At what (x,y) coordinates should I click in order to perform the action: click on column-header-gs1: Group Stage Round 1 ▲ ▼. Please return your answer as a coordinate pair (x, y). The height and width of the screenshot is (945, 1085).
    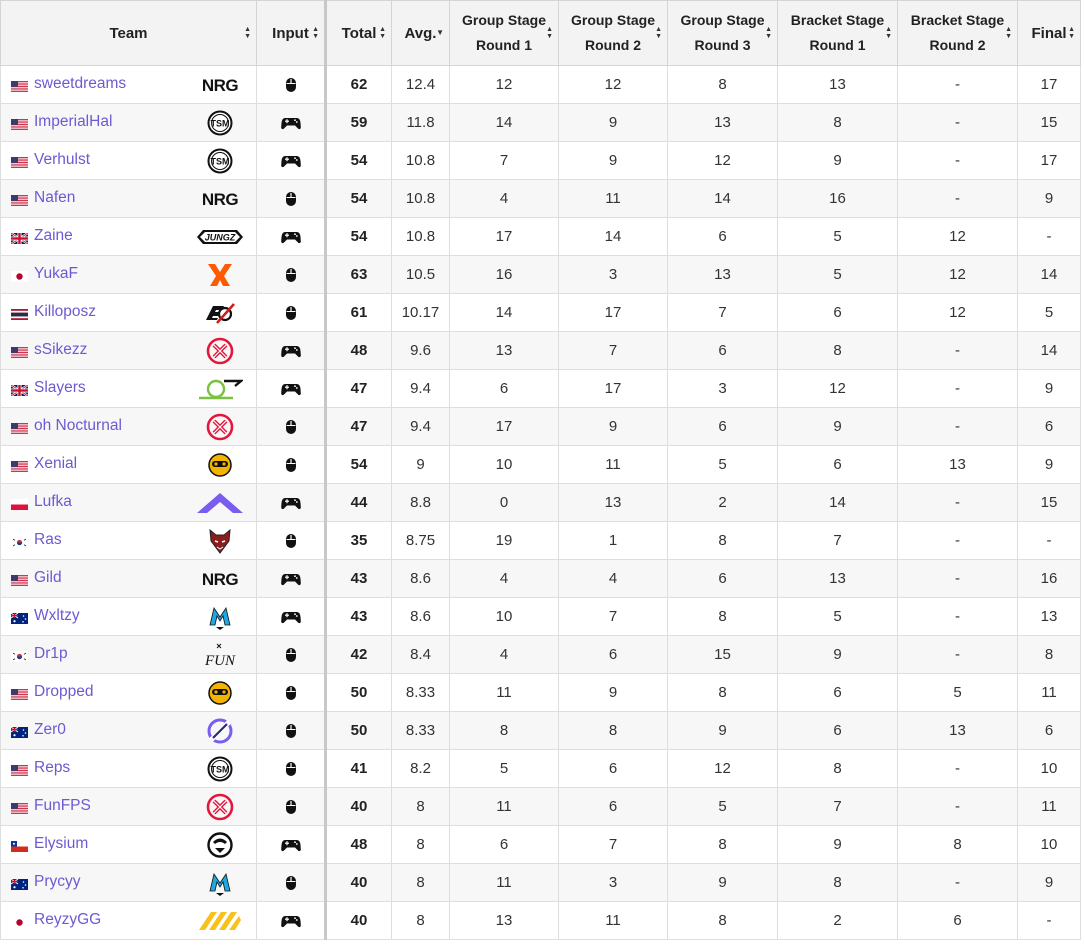
    Looking at the image, I should click on (504, 33).